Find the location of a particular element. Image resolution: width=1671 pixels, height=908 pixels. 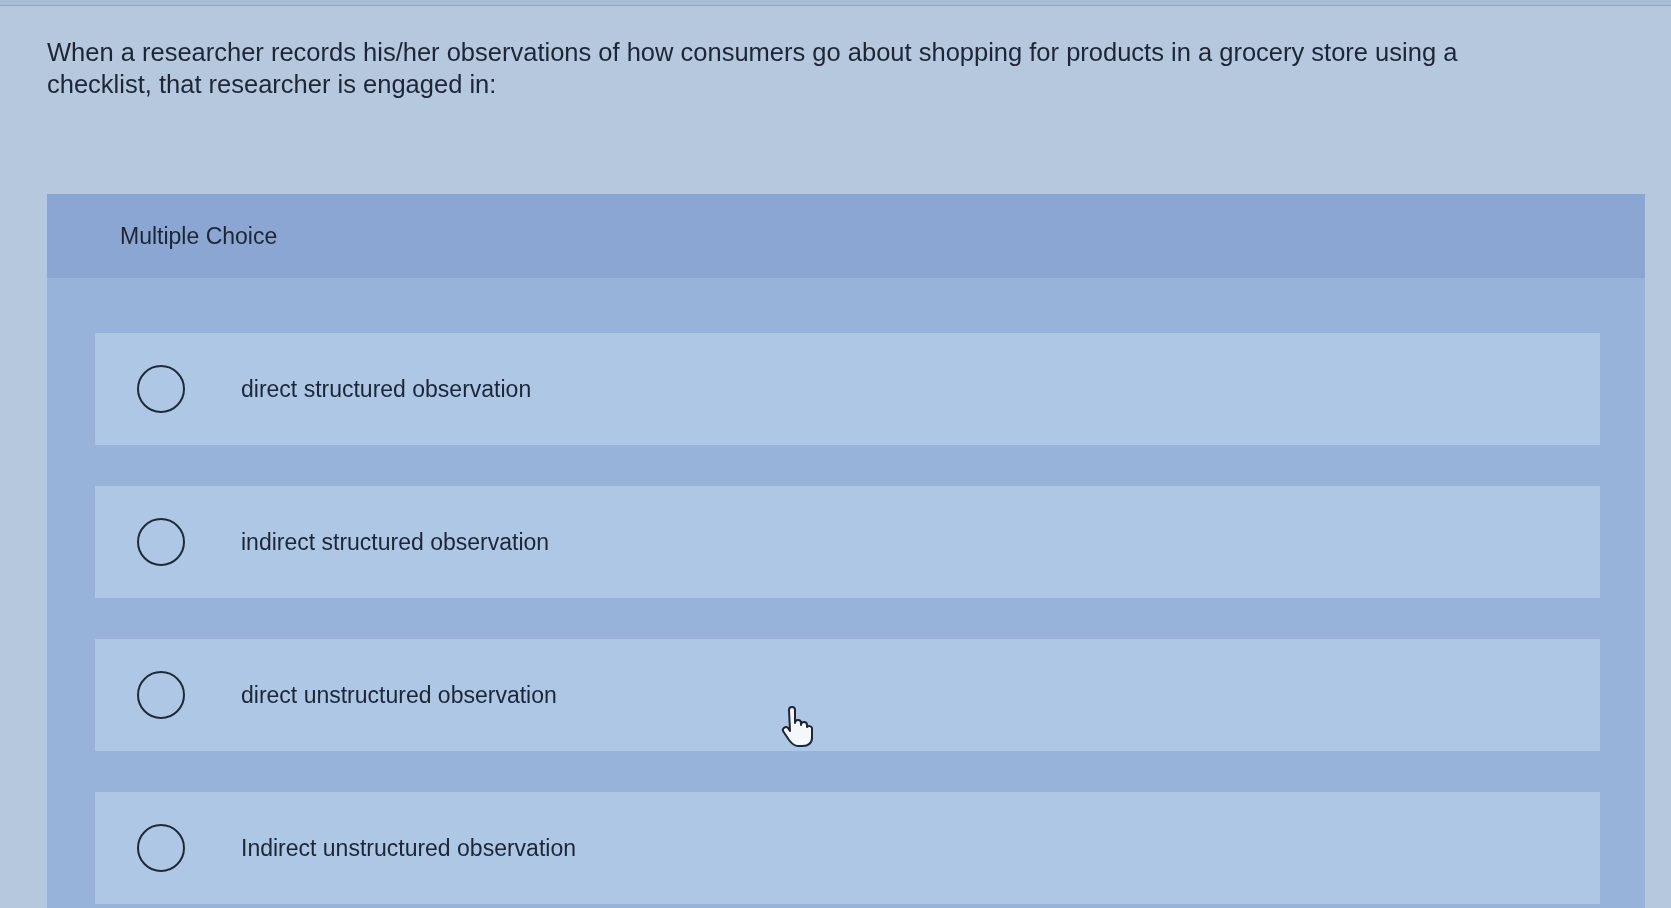

option-label: direct unstructured observation is located at coordinates (399, 695).